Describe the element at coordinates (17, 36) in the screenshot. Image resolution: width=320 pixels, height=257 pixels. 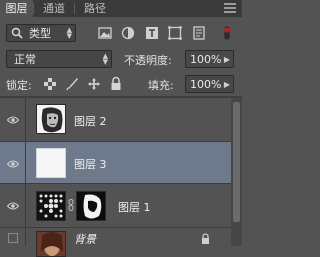
I see `search-icon` at that location.